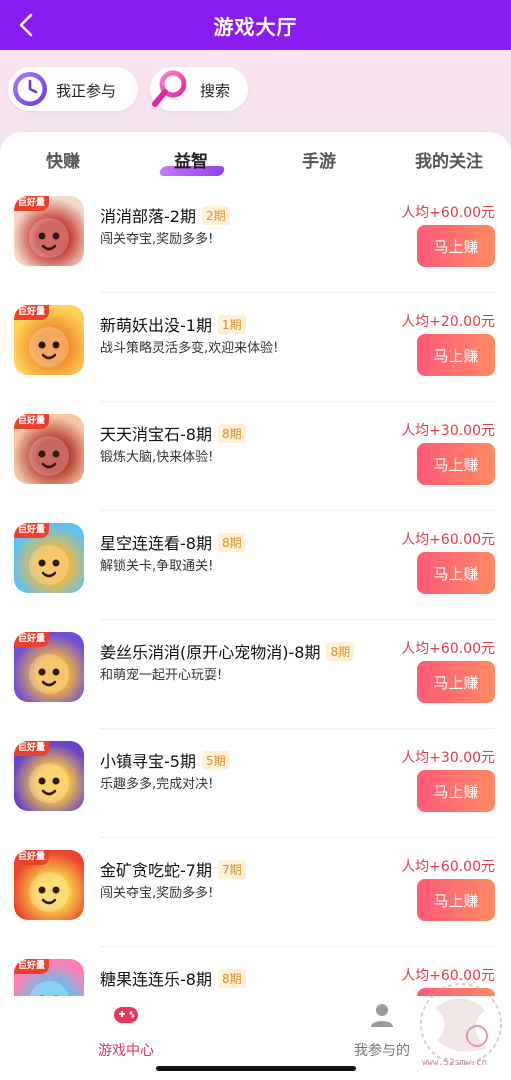 The width and height of the screenshot is (511, 1080). What do you see at coordinates (255, 783) in the screenshot?
I see `game-row: 巨好量 小镇寻宝-5期 5期 乐趣多多,完成对决! 人均+30.00元 马上赚` at bounding box center [255, 783].